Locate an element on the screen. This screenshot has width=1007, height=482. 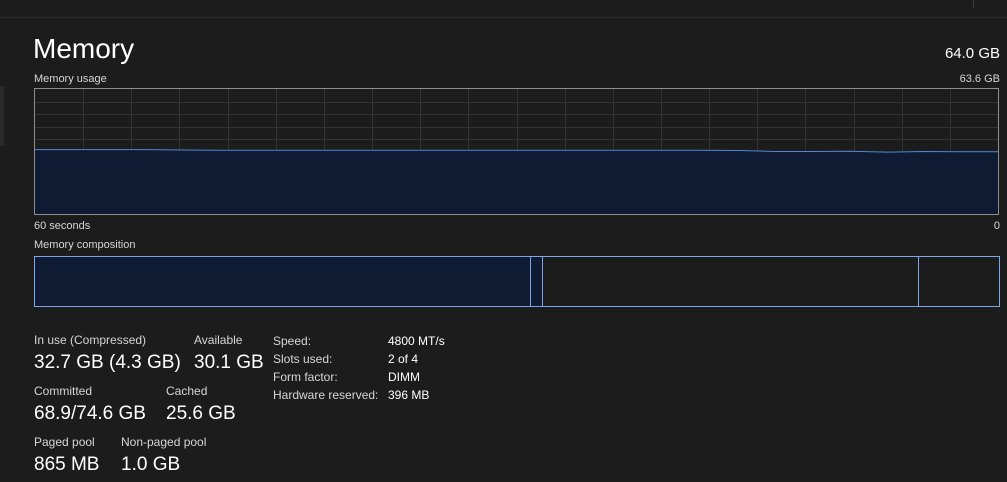
composition-in-use-segment is located at coordinates (283, 281).